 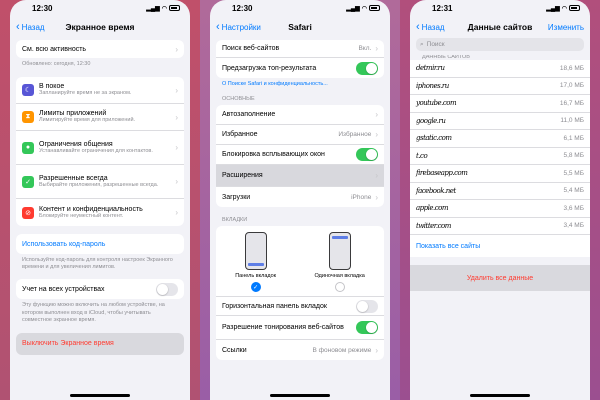 I want to click on site-row: firebaseapp.com 5,5 МБ, so click(x=500, y=174).